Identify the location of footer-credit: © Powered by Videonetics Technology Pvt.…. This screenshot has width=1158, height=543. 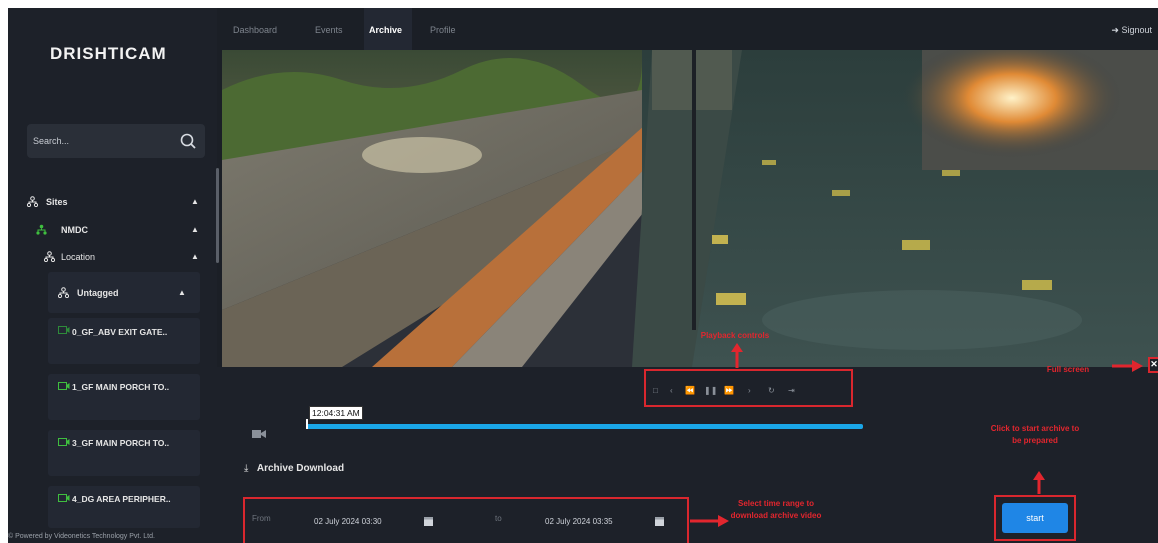
(81, 536).